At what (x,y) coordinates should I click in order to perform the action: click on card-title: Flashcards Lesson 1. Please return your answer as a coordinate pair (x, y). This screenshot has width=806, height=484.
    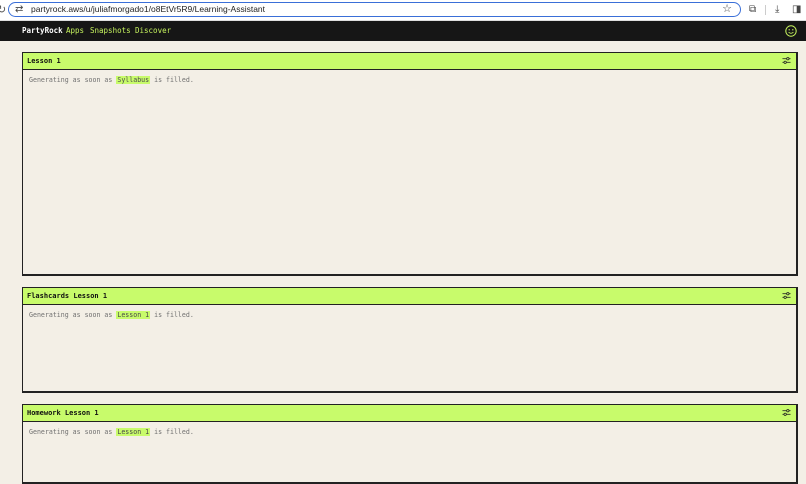
    Looking at the image, I should click on (67, 296).